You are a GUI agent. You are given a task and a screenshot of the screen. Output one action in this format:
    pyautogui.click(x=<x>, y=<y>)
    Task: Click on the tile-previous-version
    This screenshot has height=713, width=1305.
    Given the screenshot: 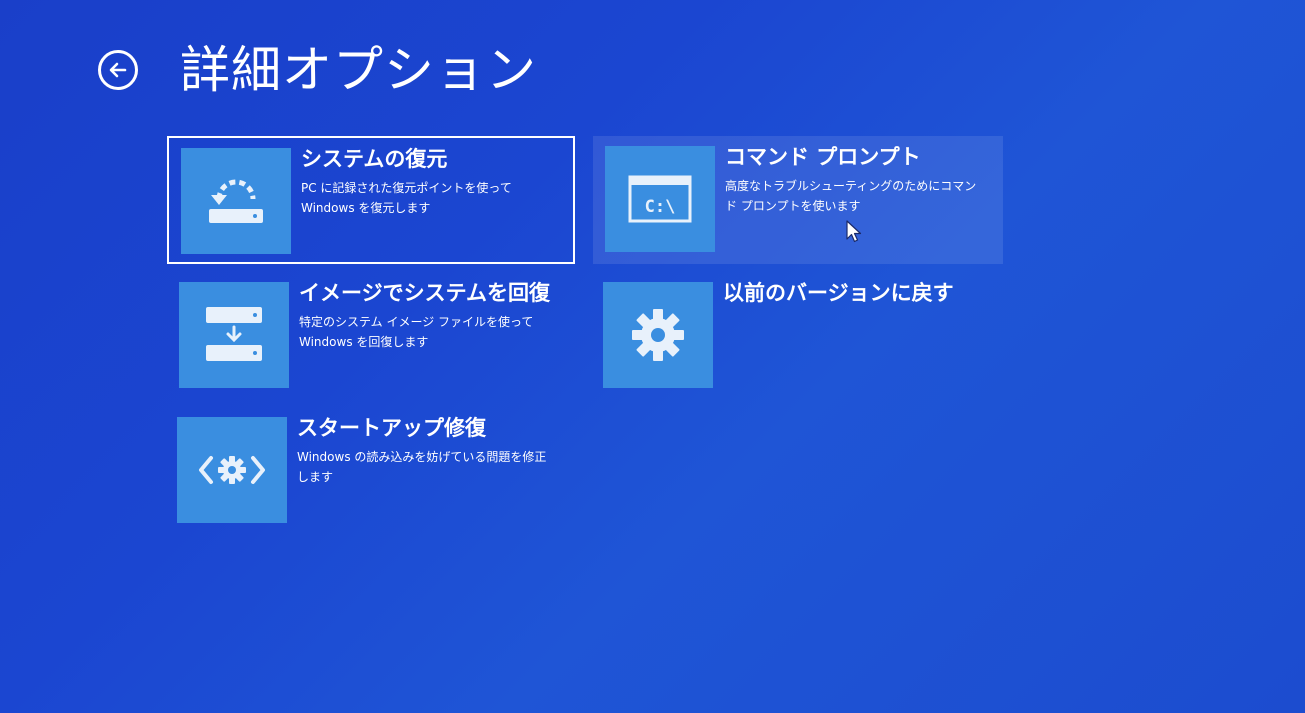 What is the action you would take?
    pyautogui.click(x=658, y=335)
    